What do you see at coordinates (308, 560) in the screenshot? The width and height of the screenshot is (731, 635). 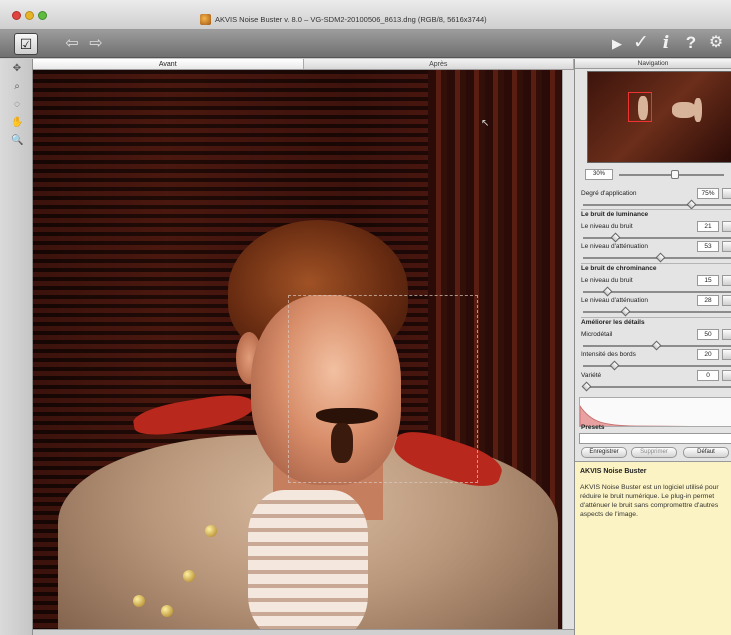 I see `photo-shirt` at bounding box center [308, 560].